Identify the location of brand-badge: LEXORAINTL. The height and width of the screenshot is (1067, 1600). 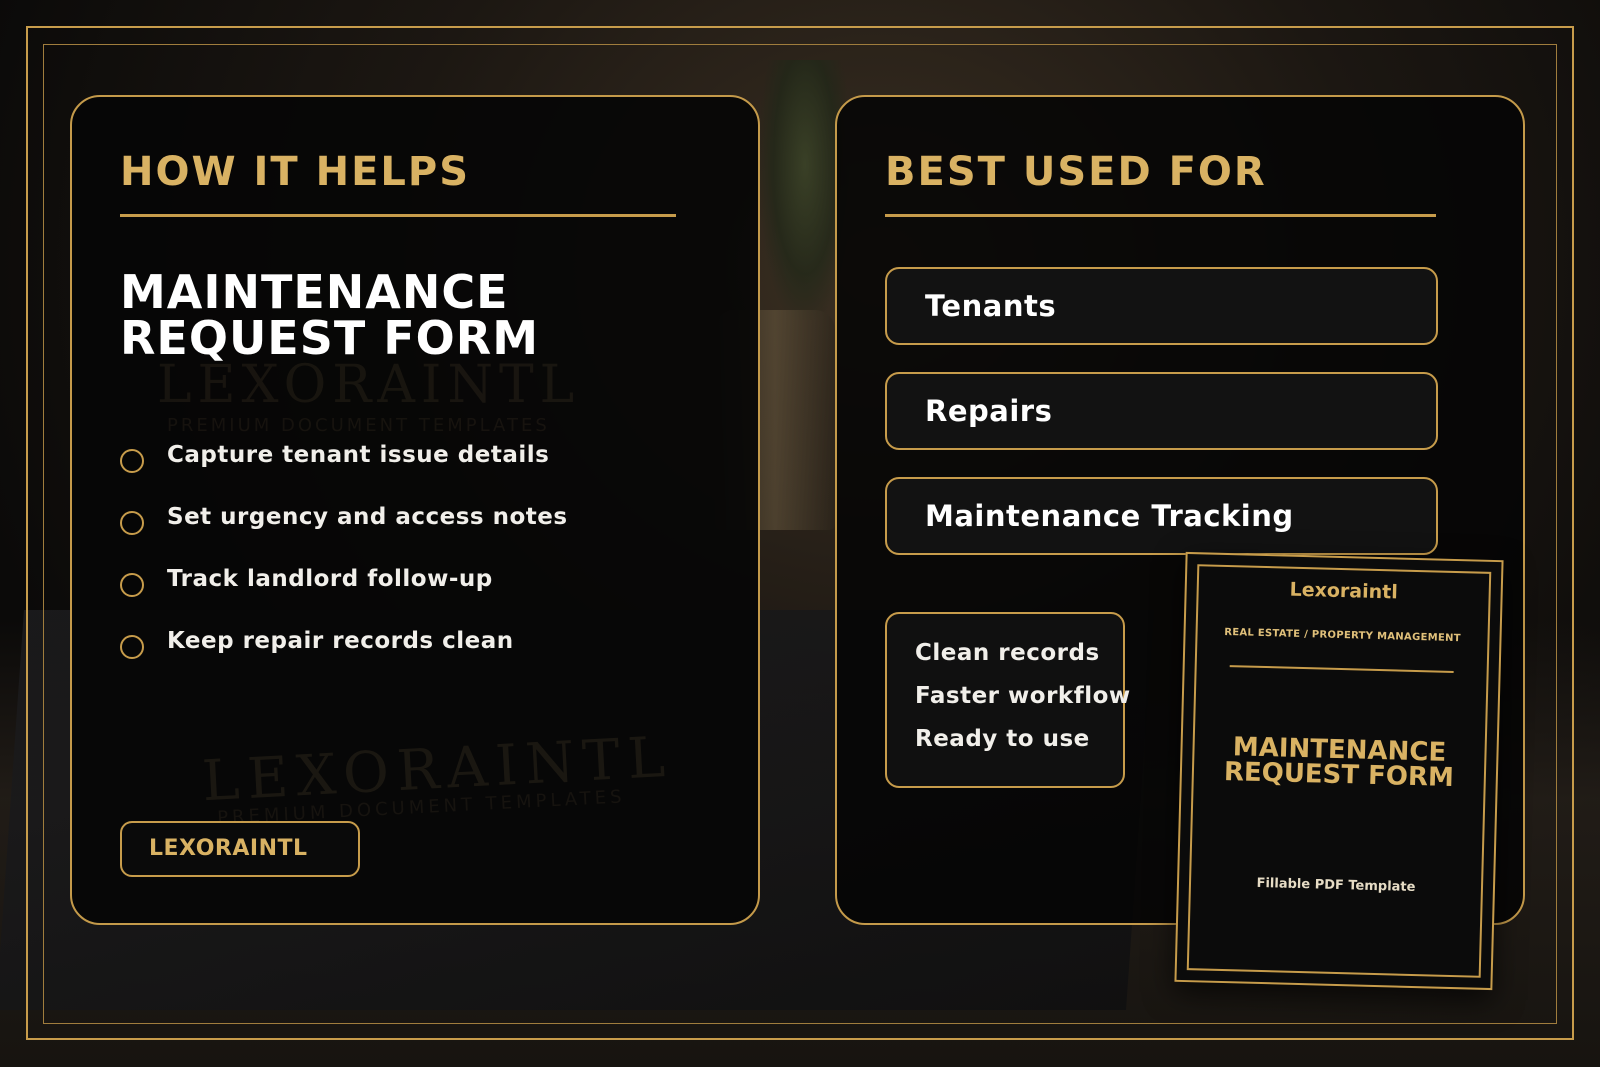
(240, 849).